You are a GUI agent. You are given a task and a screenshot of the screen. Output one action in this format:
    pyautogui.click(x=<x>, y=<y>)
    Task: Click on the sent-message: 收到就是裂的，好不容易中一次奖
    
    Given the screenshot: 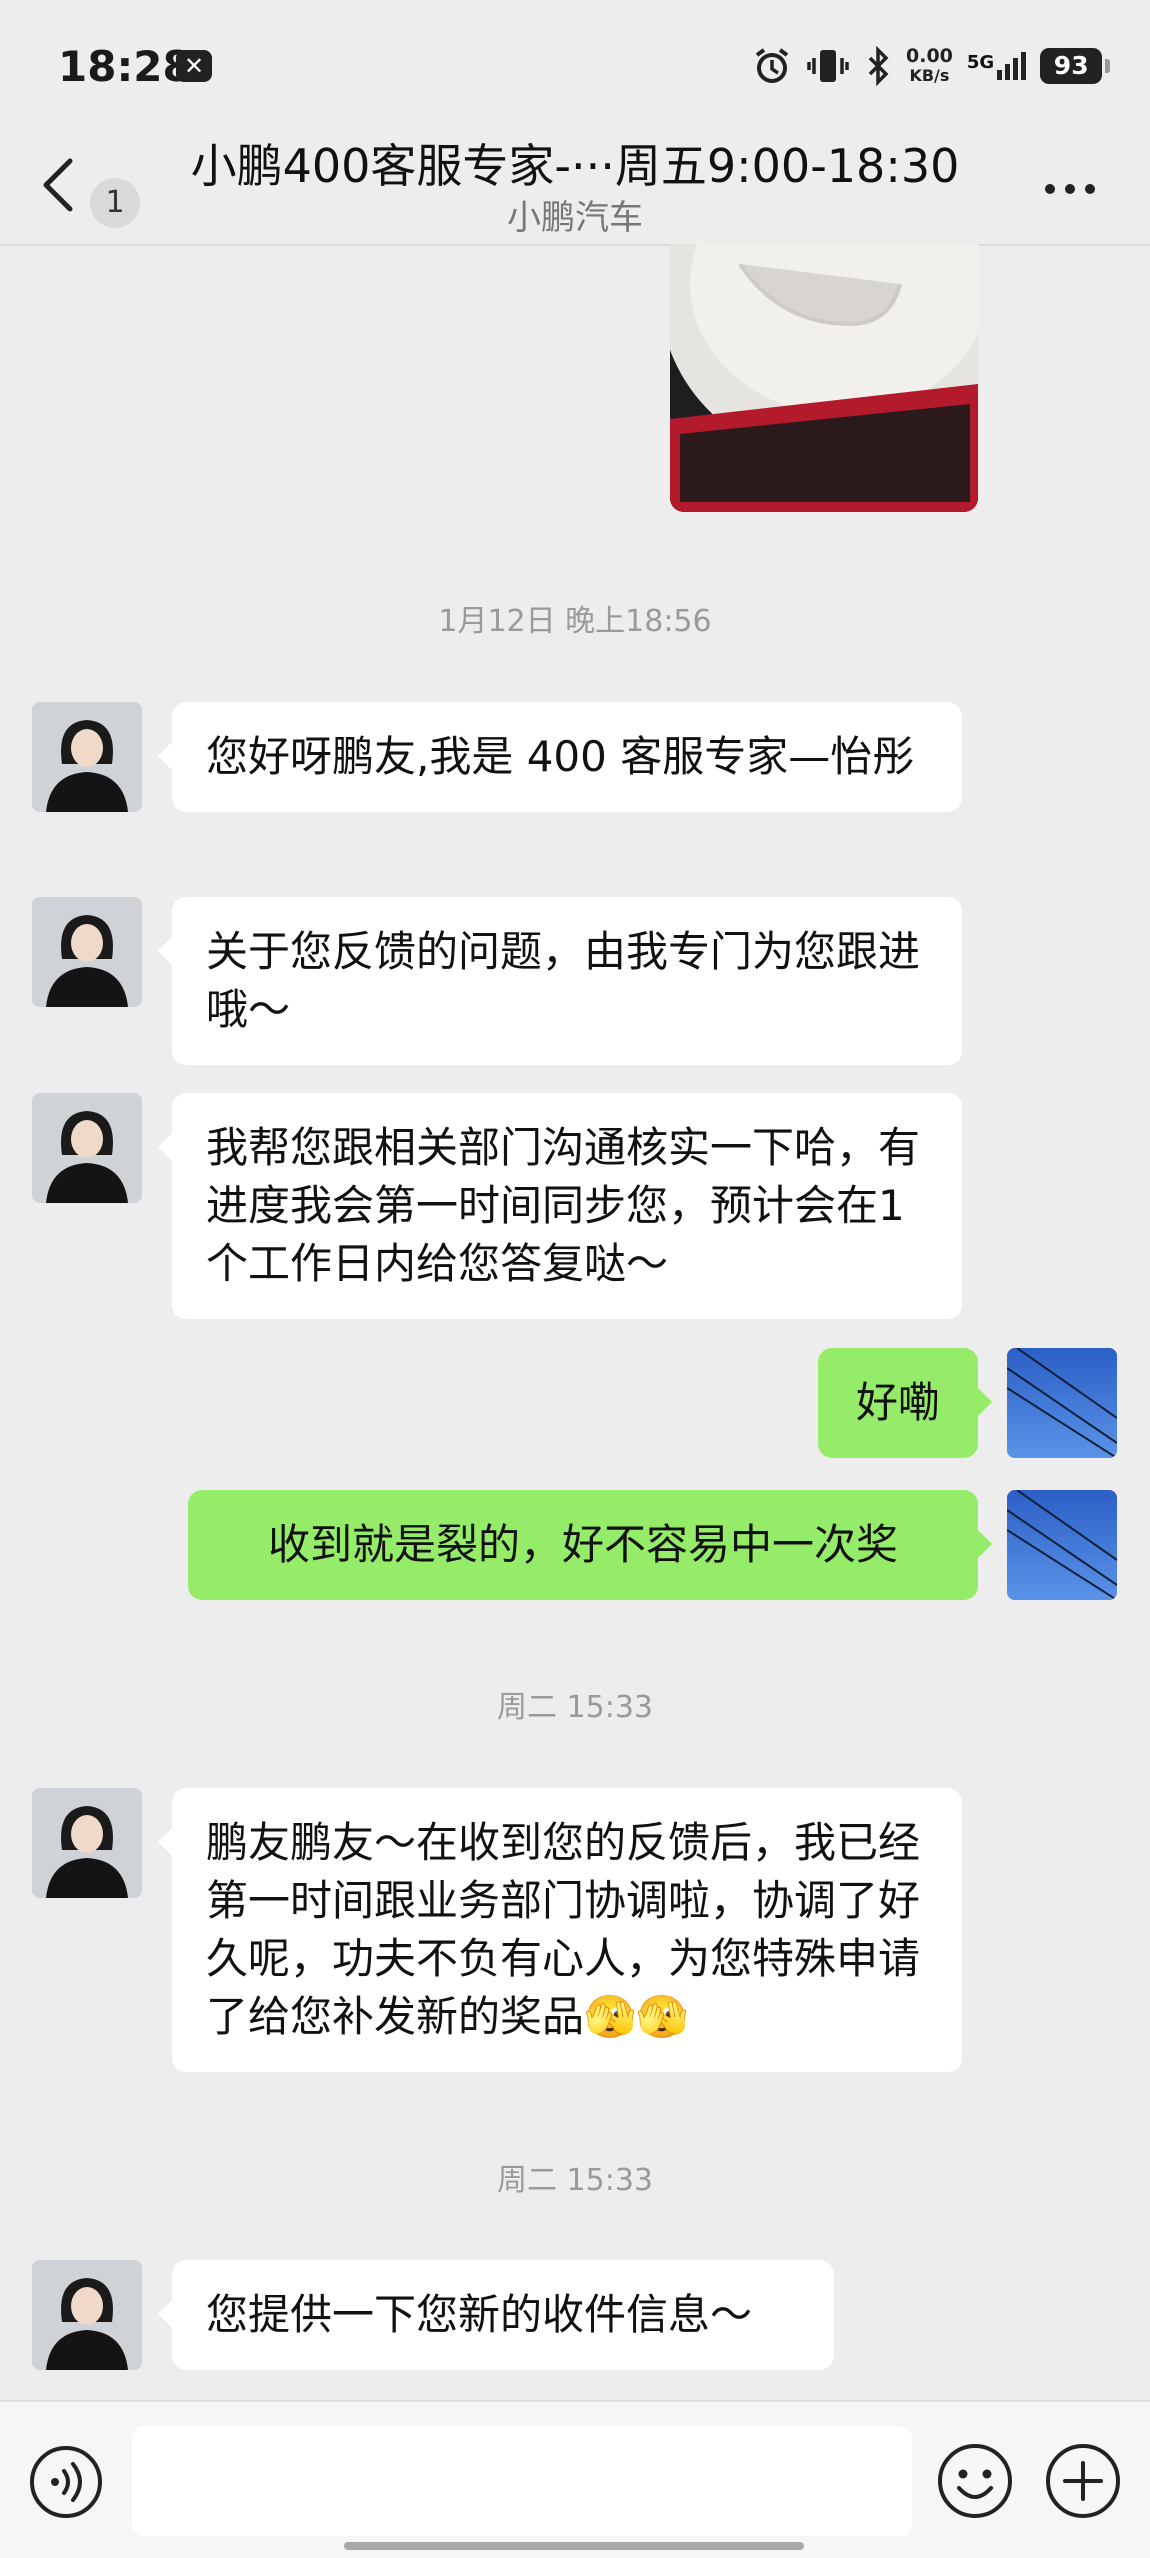 What is the action you would take?
    pyautogui.click(x=590, y=1545)
    